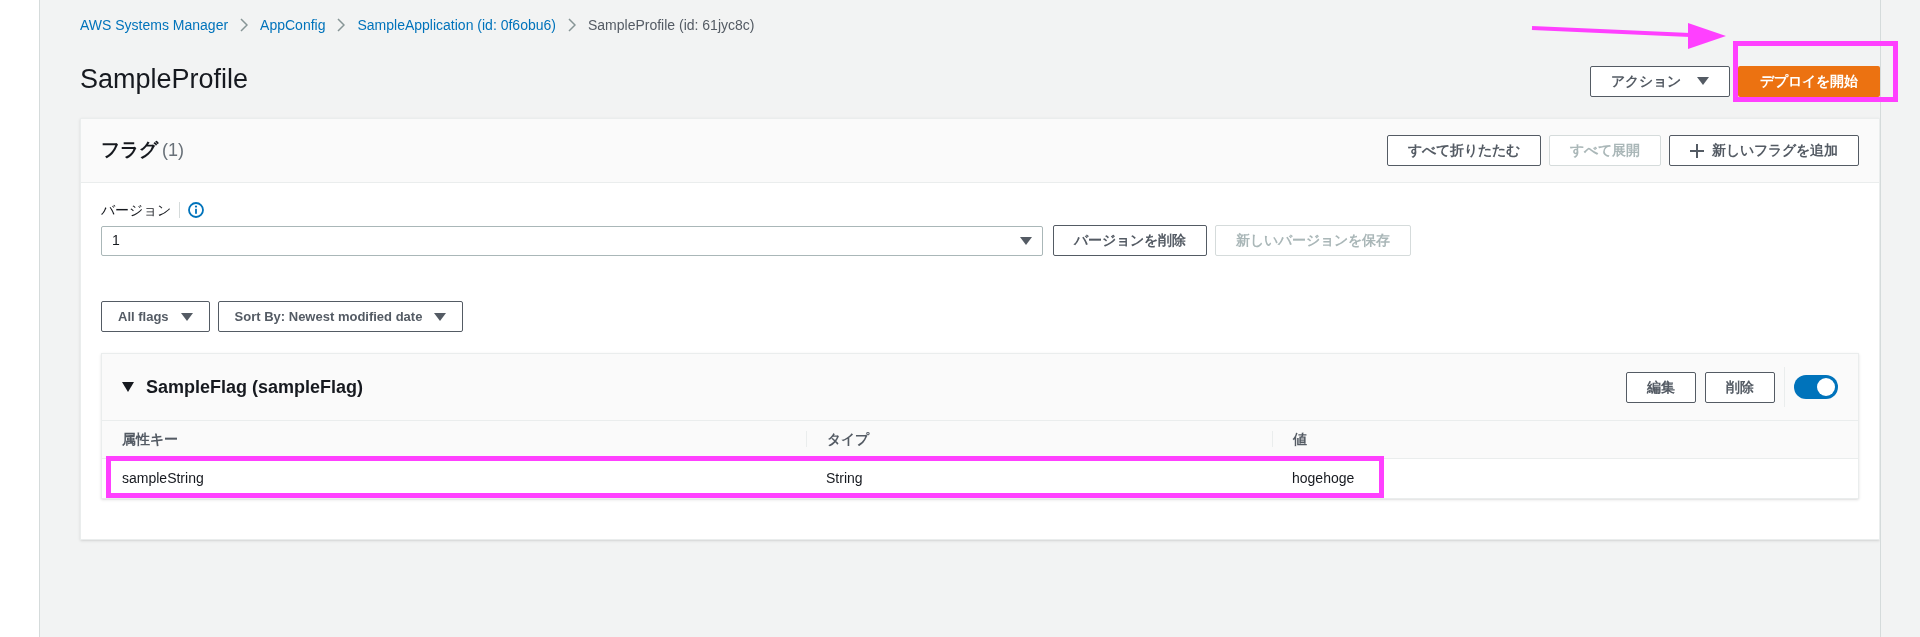 The image size is (1920, 637). I want to click on flag-button: 編集, so click(1661, 387).